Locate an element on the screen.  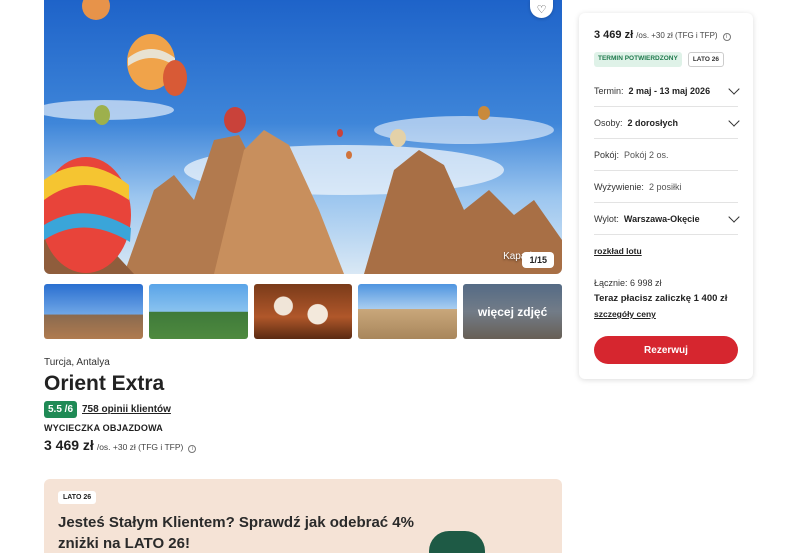
booking-badges: TERMIN POTWIERDZONY LATO 26 is located at coordinates (659, 59).